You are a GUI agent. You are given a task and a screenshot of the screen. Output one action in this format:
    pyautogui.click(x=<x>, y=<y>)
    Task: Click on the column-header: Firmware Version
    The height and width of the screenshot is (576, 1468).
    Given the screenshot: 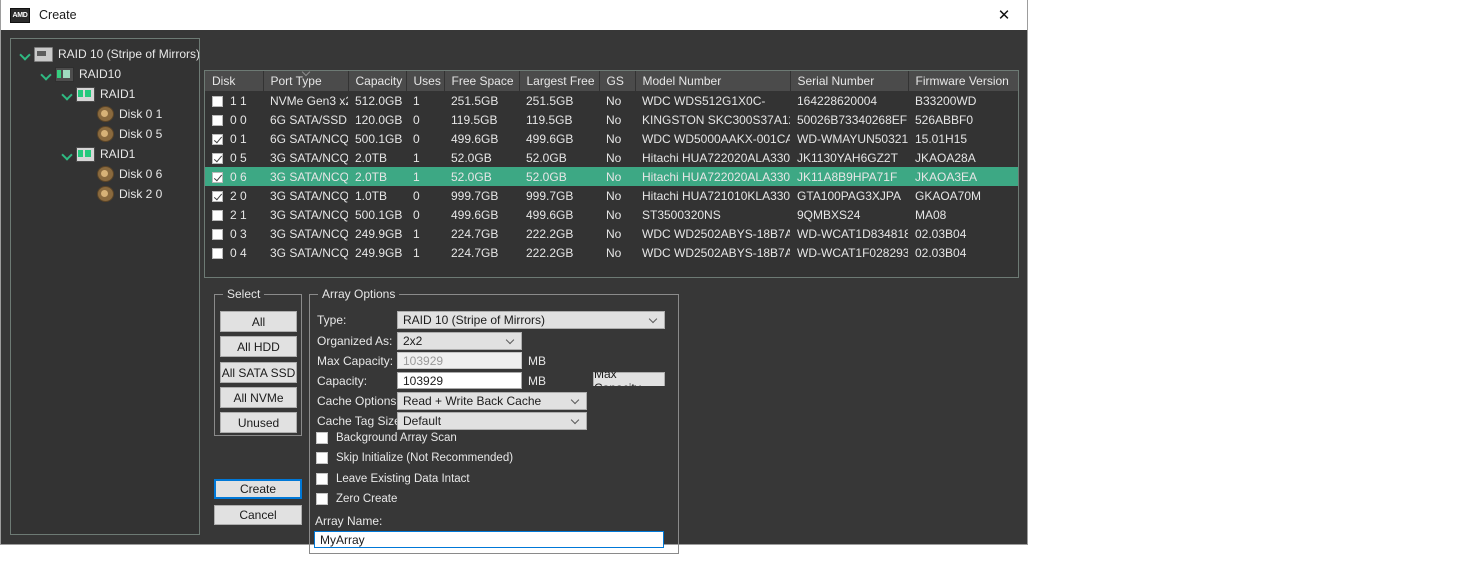 What is the action you would take?
    pyautogui.click(x=963, y=81)
    